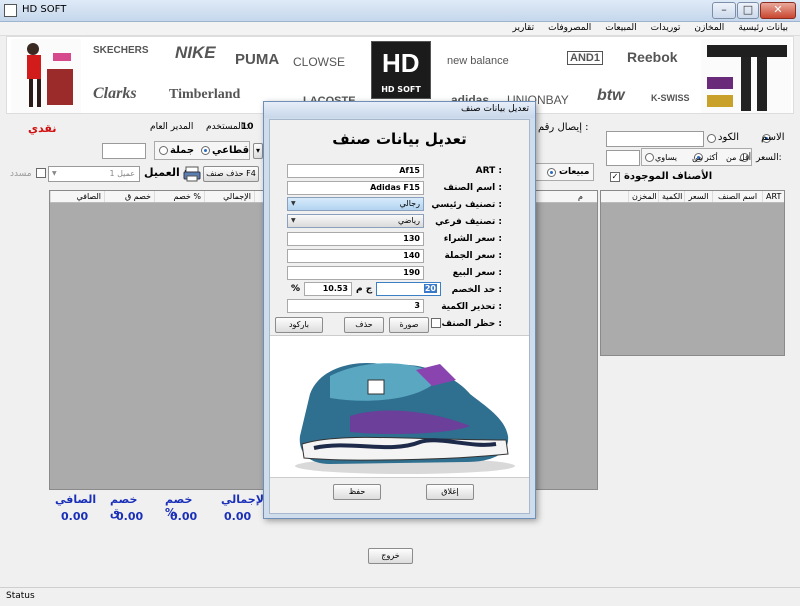  What do you see at coordinates (192, 174) in the screenshot?
I see `printer-icon` at bounding box center [192, 174].